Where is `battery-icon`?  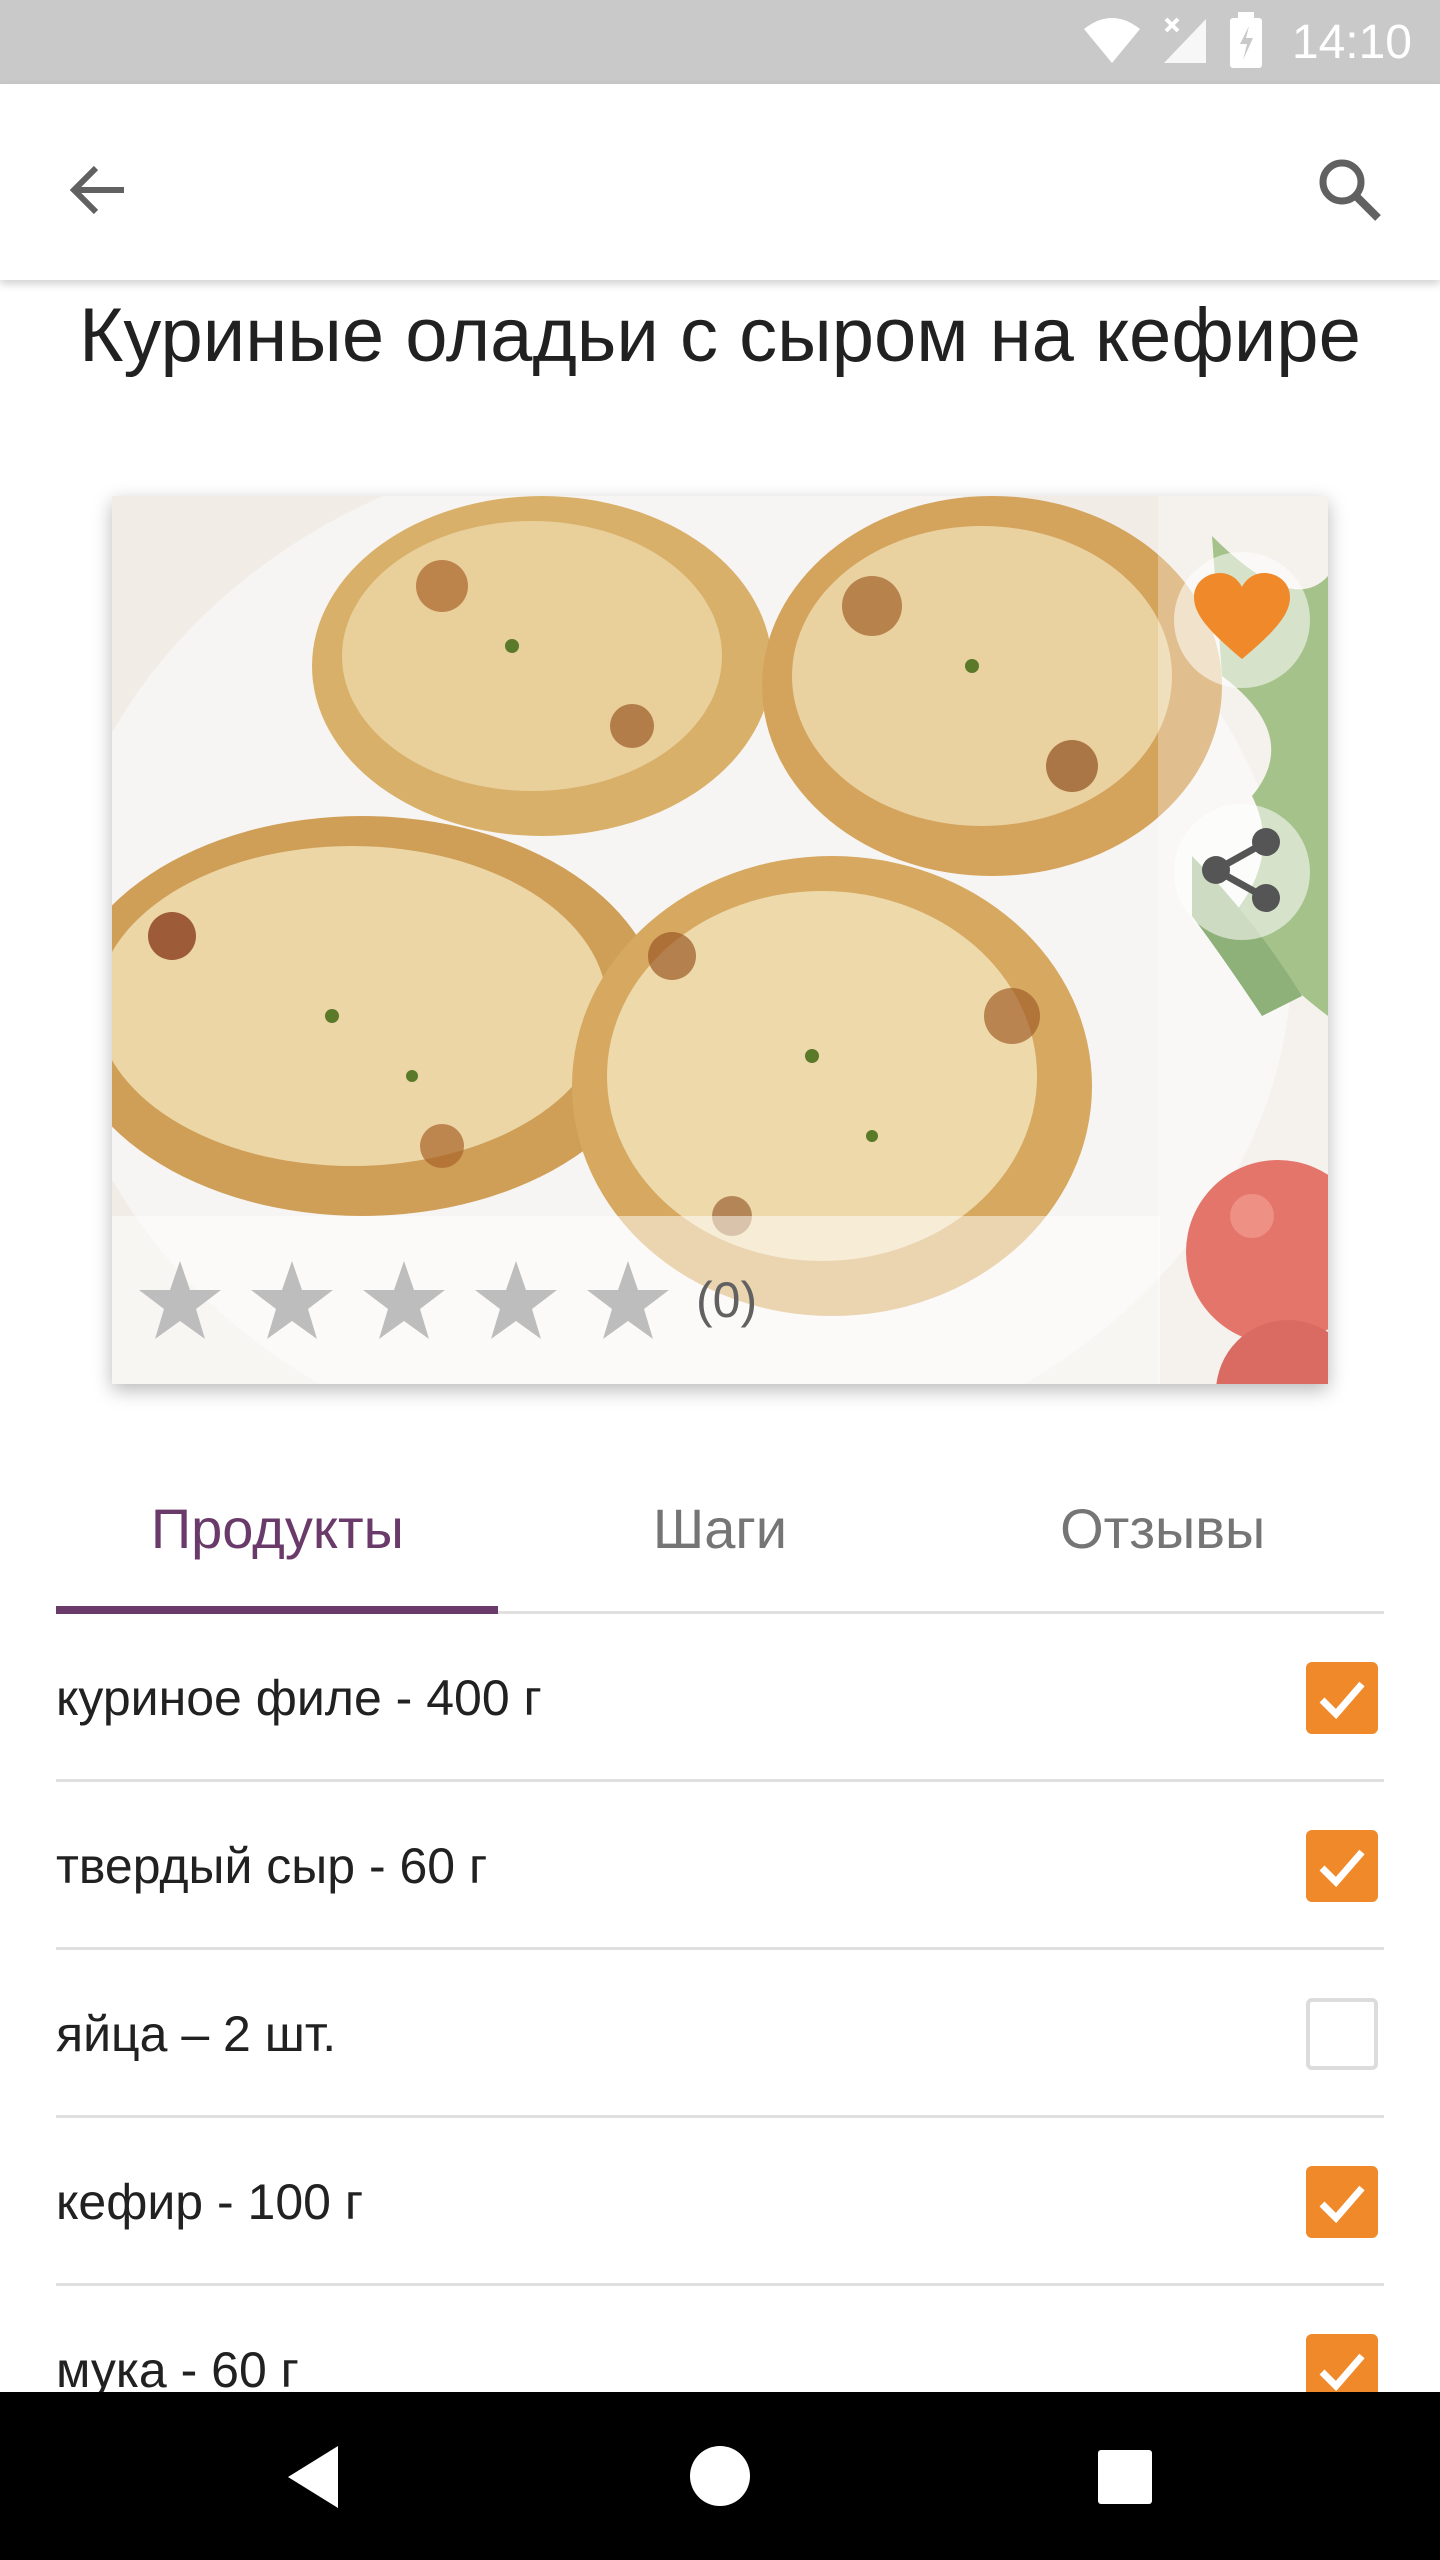
battery-icon is located at coordinates (1246, 42).